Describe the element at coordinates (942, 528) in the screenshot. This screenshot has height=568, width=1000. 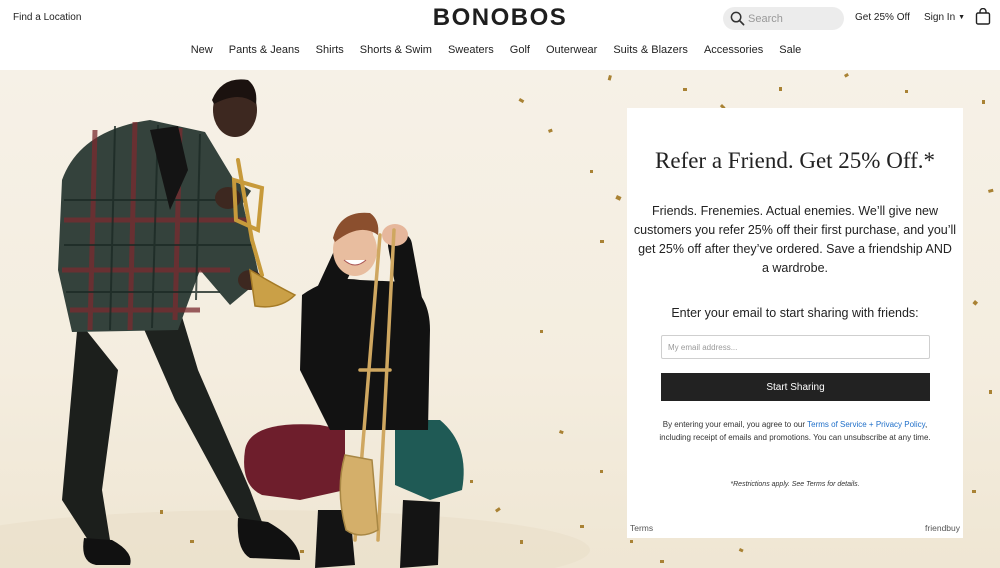
I see `friendbuy-link: friendbuy` at that location.